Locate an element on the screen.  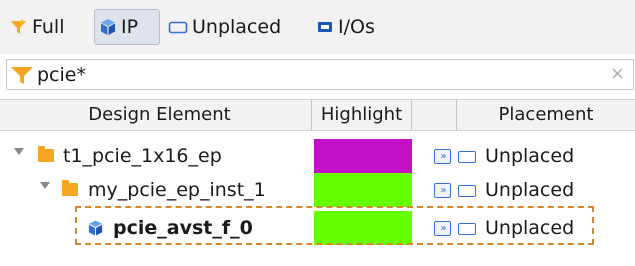
column-header-design-element: Design Element is located at coordinates (160, 115).